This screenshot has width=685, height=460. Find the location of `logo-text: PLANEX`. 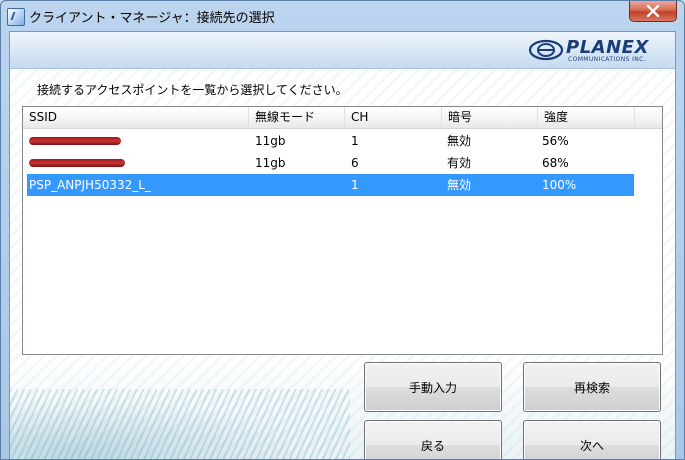

logo-text: PLANEX is located at coordinates (607, 47).